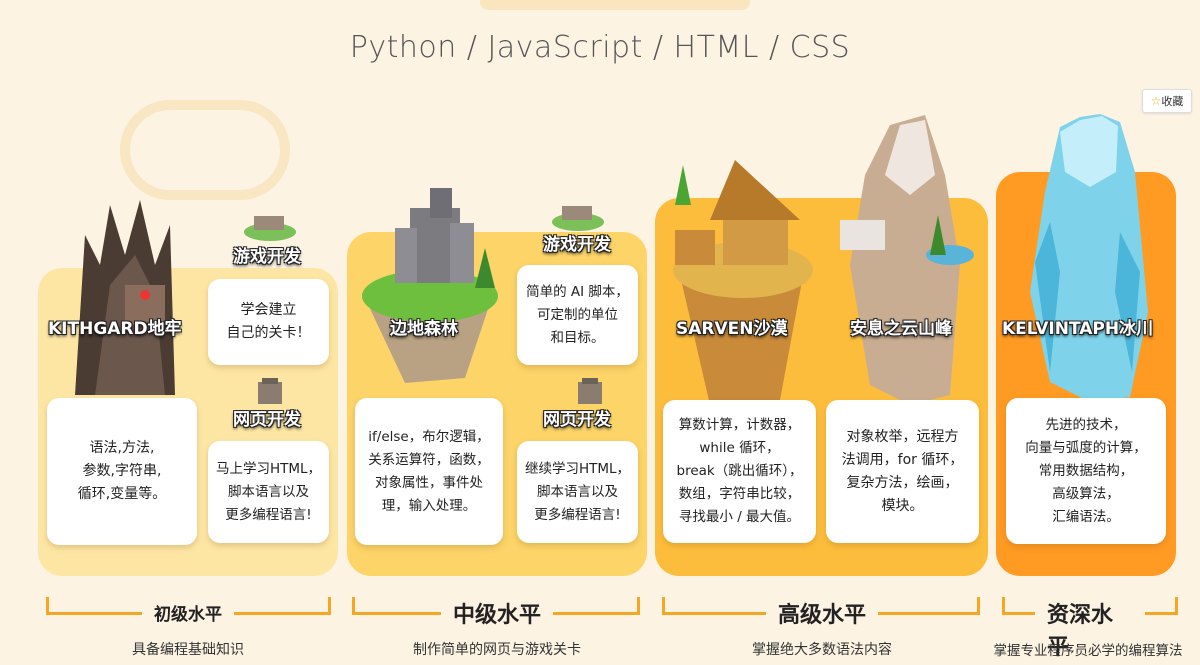  Describe the element at coordinates (902, 471) in the screenshot. I see `cloud-peak-description-card: 对象枚举，远程方 法调用，for 循环， 复杂方法，绘画， 模块。` at that location.